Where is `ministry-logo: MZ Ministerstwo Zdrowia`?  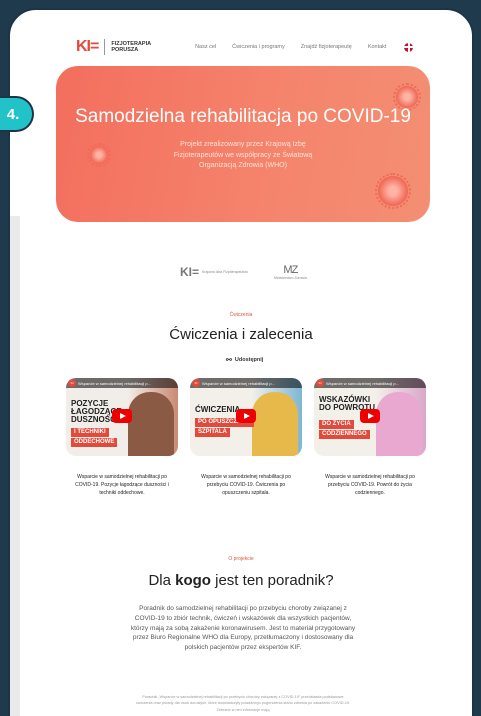
ministry-logo: MZ Ministerstwo Zdrowia is located at coordinates (290, 272).